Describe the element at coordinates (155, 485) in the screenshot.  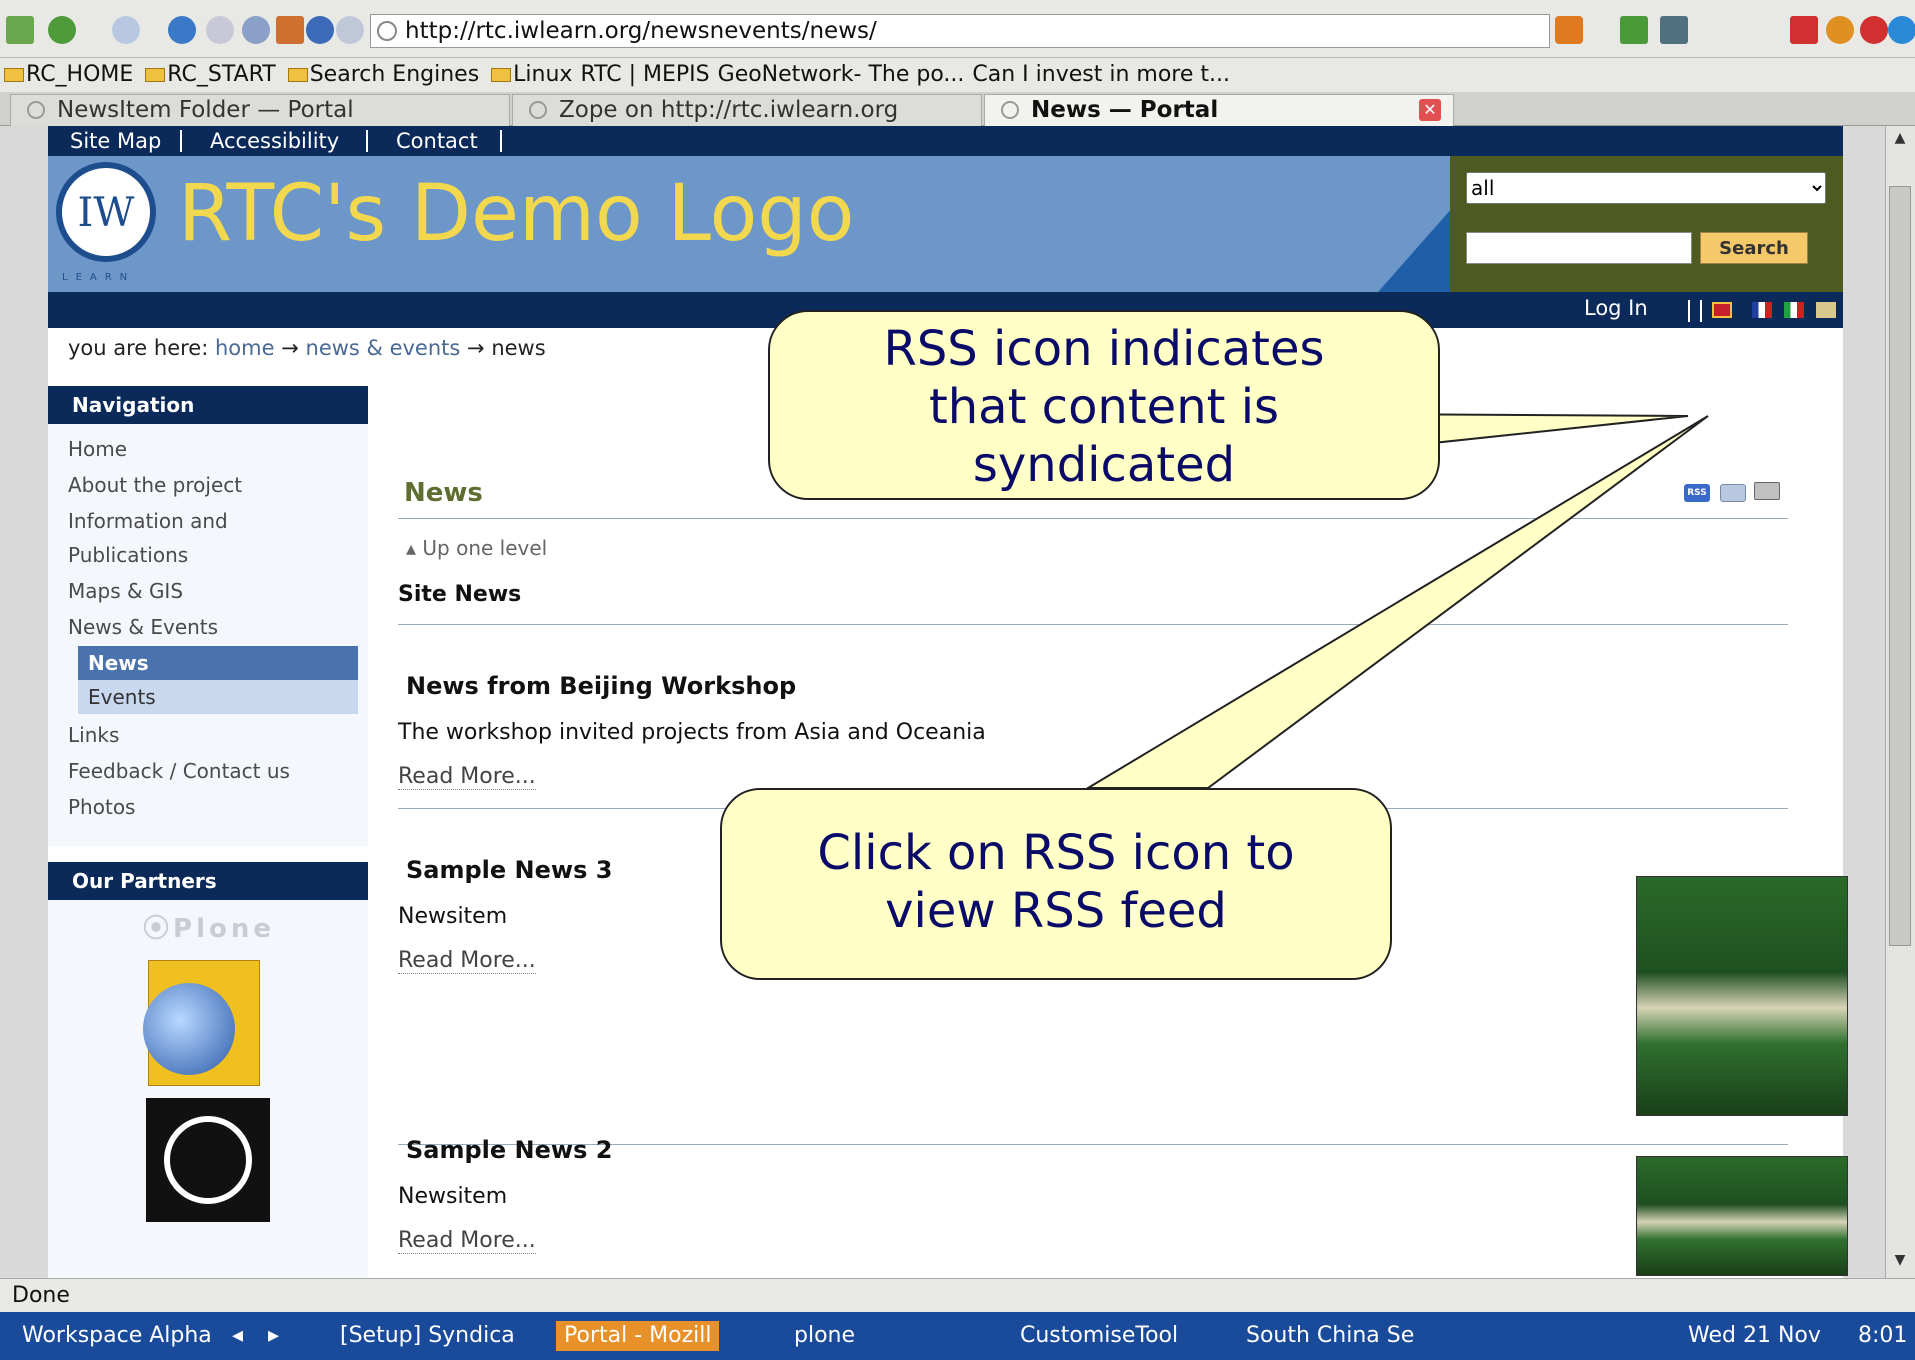
I see `nav-about: About the project` at that location.